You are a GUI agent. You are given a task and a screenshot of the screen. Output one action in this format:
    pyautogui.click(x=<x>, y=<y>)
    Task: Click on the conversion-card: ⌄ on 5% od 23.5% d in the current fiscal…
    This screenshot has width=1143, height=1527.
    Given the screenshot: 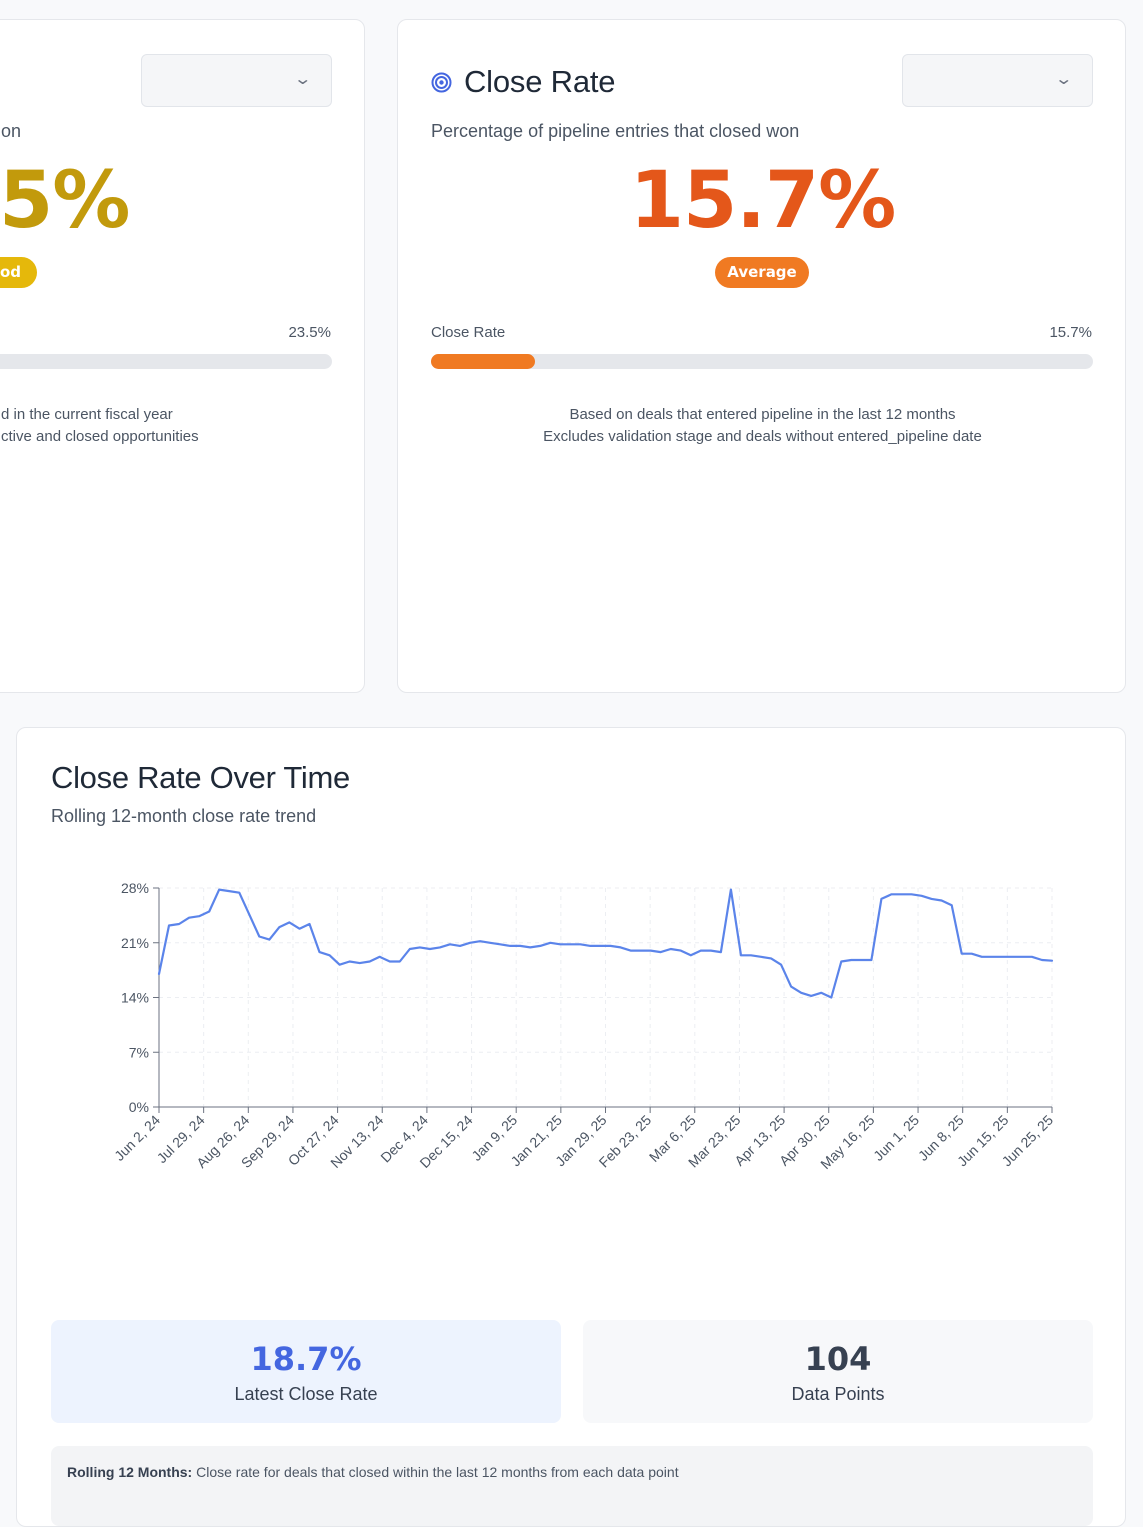 What is the action you would take?
    pyautogui.click(x=182, y=356)
    